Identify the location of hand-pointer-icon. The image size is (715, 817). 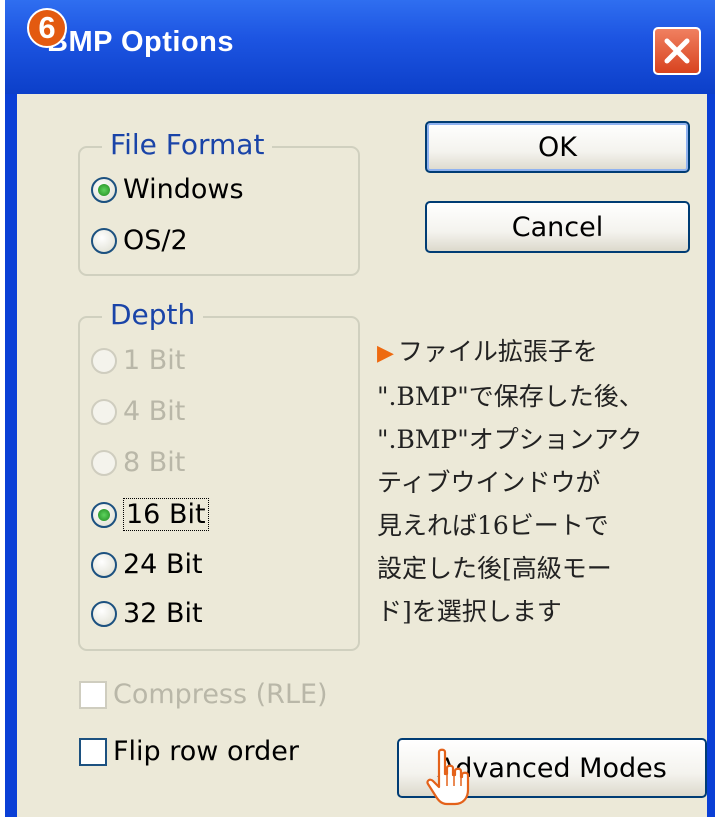
(448, 777).